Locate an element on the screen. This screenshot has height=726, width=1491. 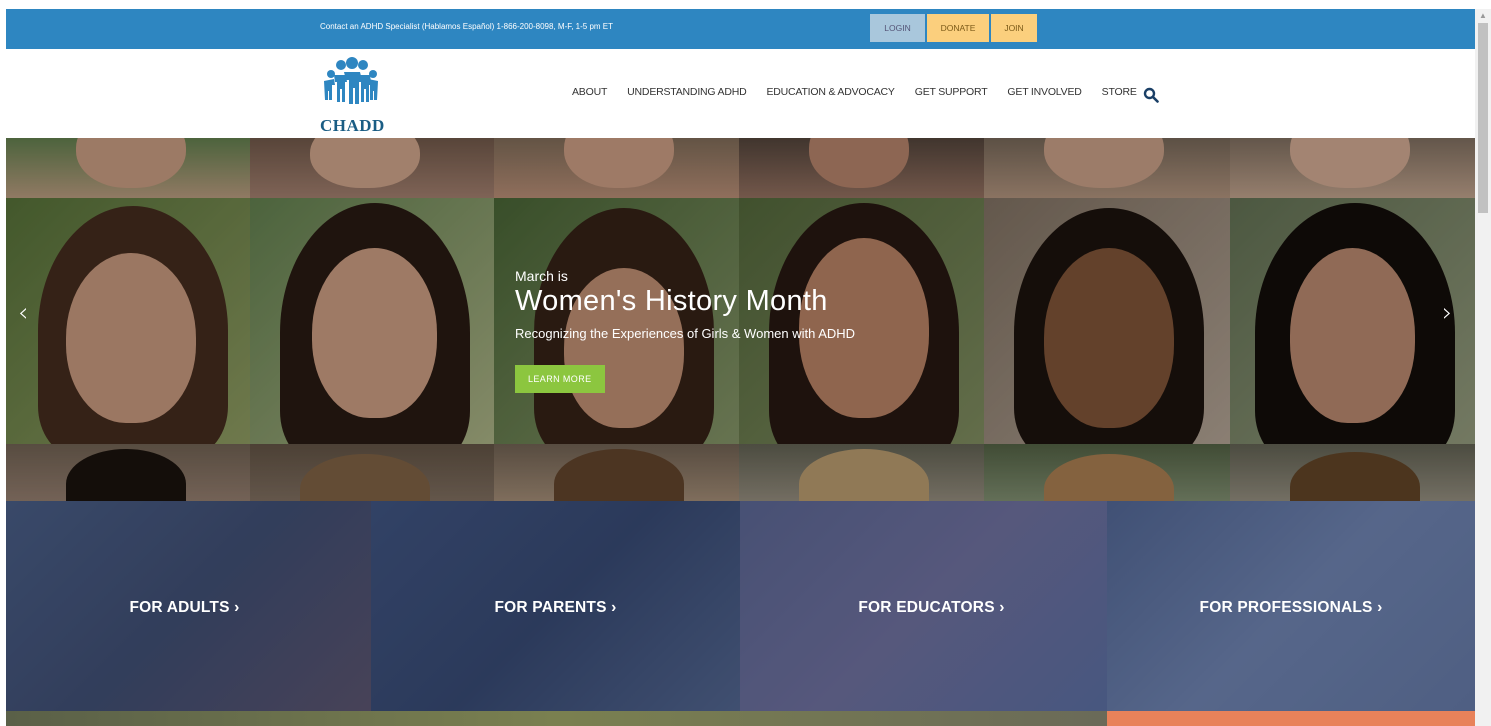
nav-item-education-advocacy: EDUCATION & ADVOCACY is located at coordinates (830, 92).